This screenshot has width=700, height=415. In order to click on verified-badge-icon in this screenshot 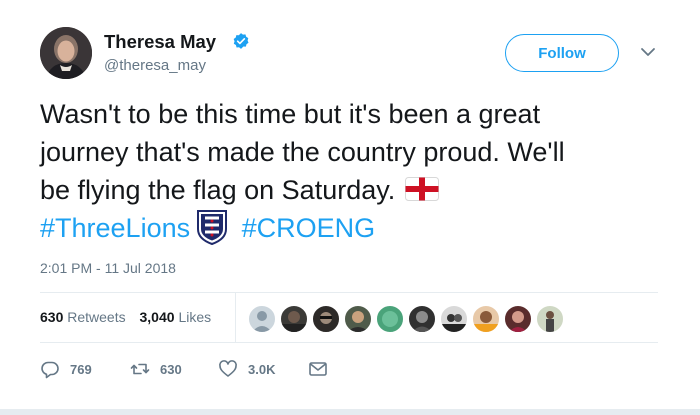, I will do `click(241, 41)`.